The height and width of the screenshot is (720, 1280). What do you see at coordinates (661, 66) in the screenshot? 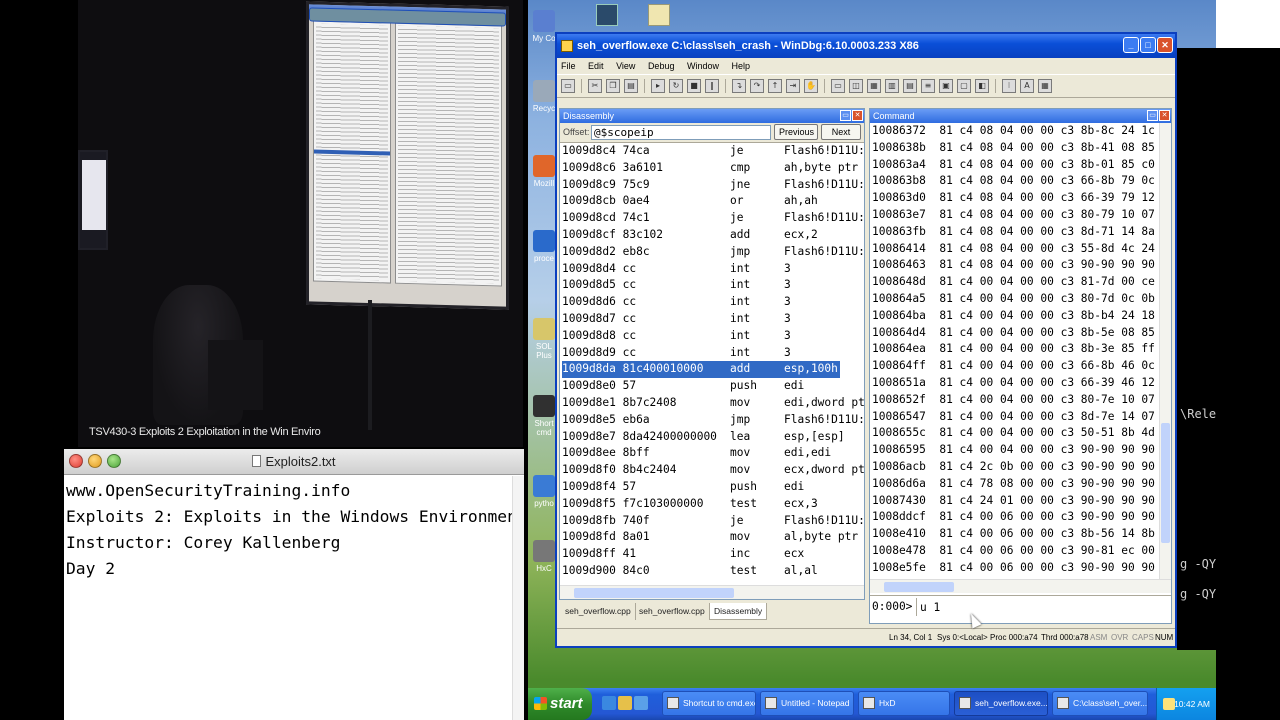
I see `menu-debug: Debug` at bounding box center [661, 66].